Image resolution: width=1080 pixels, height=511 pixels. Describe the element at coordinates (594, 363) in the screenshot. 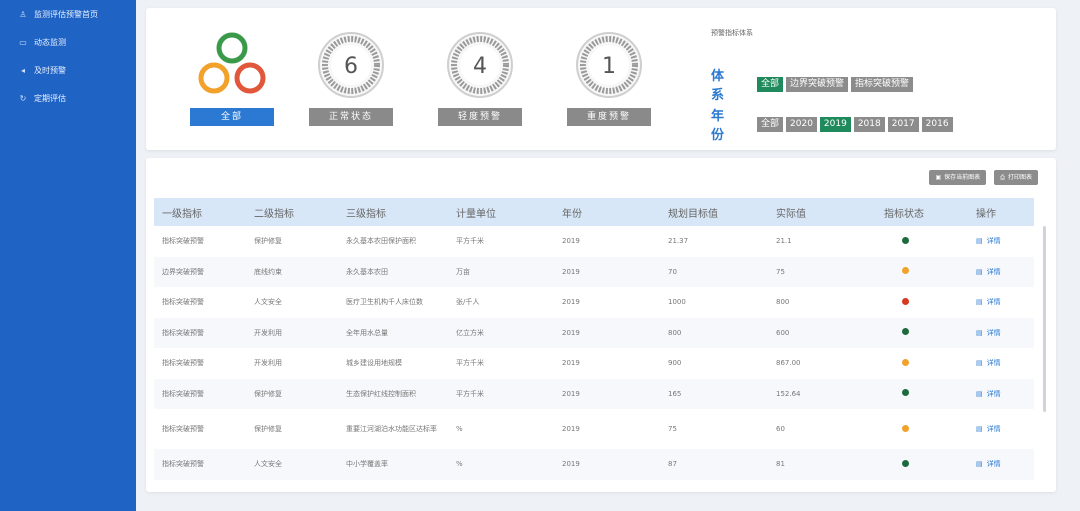

I see `table-row: 指标突破预警 开发利用 城乡建设用地规模 平方千米 2019 900 867.00 ▤ 详情` at that location.